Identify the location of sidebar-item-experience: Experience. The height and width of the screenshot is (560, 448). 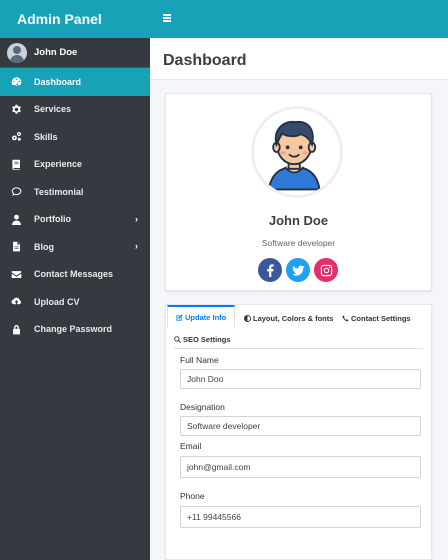
(75, 165).